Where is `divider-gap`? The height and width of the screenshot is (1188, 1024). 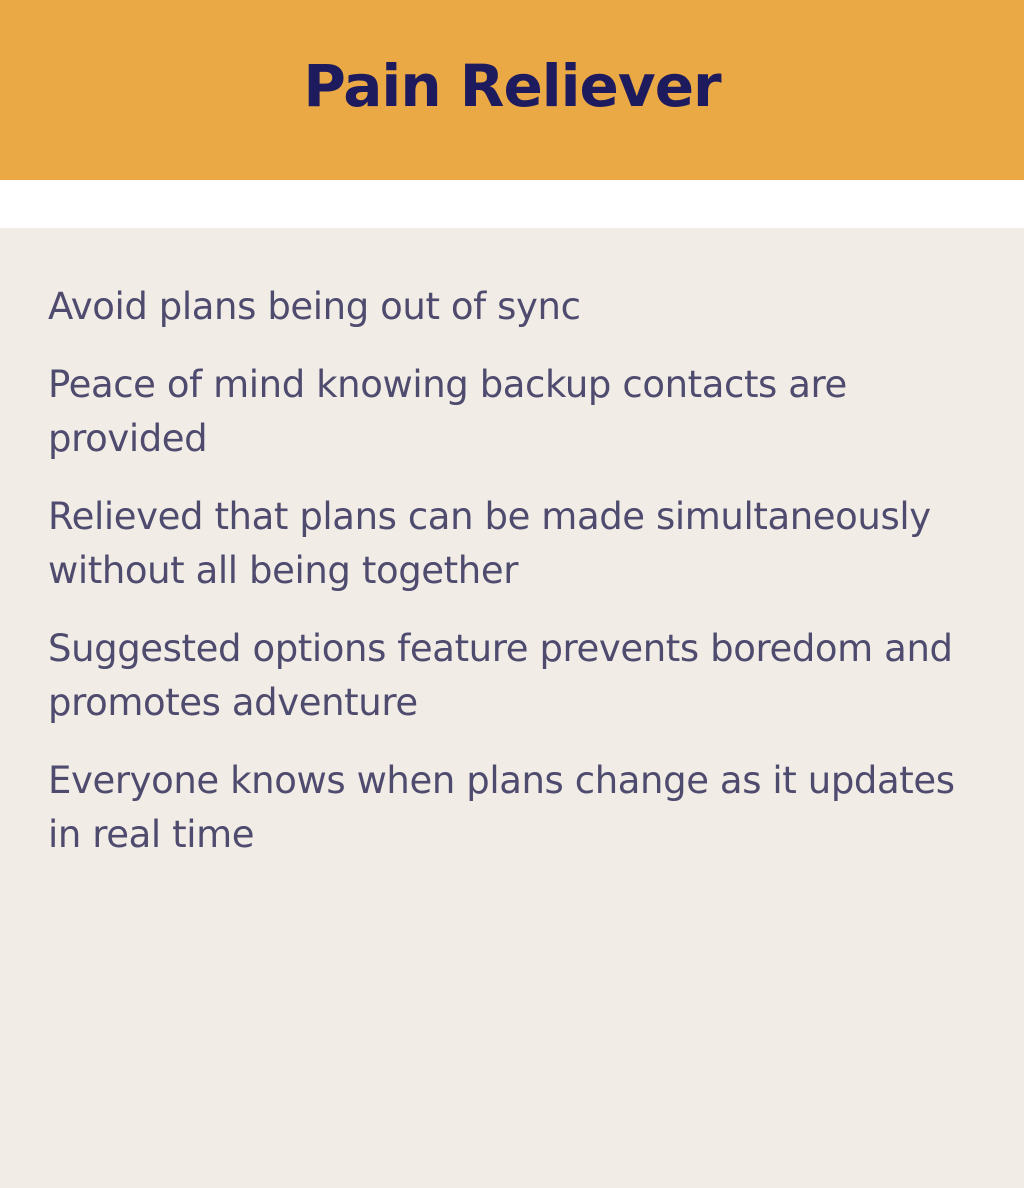 divider-gap is located at coordinates (512, 204).